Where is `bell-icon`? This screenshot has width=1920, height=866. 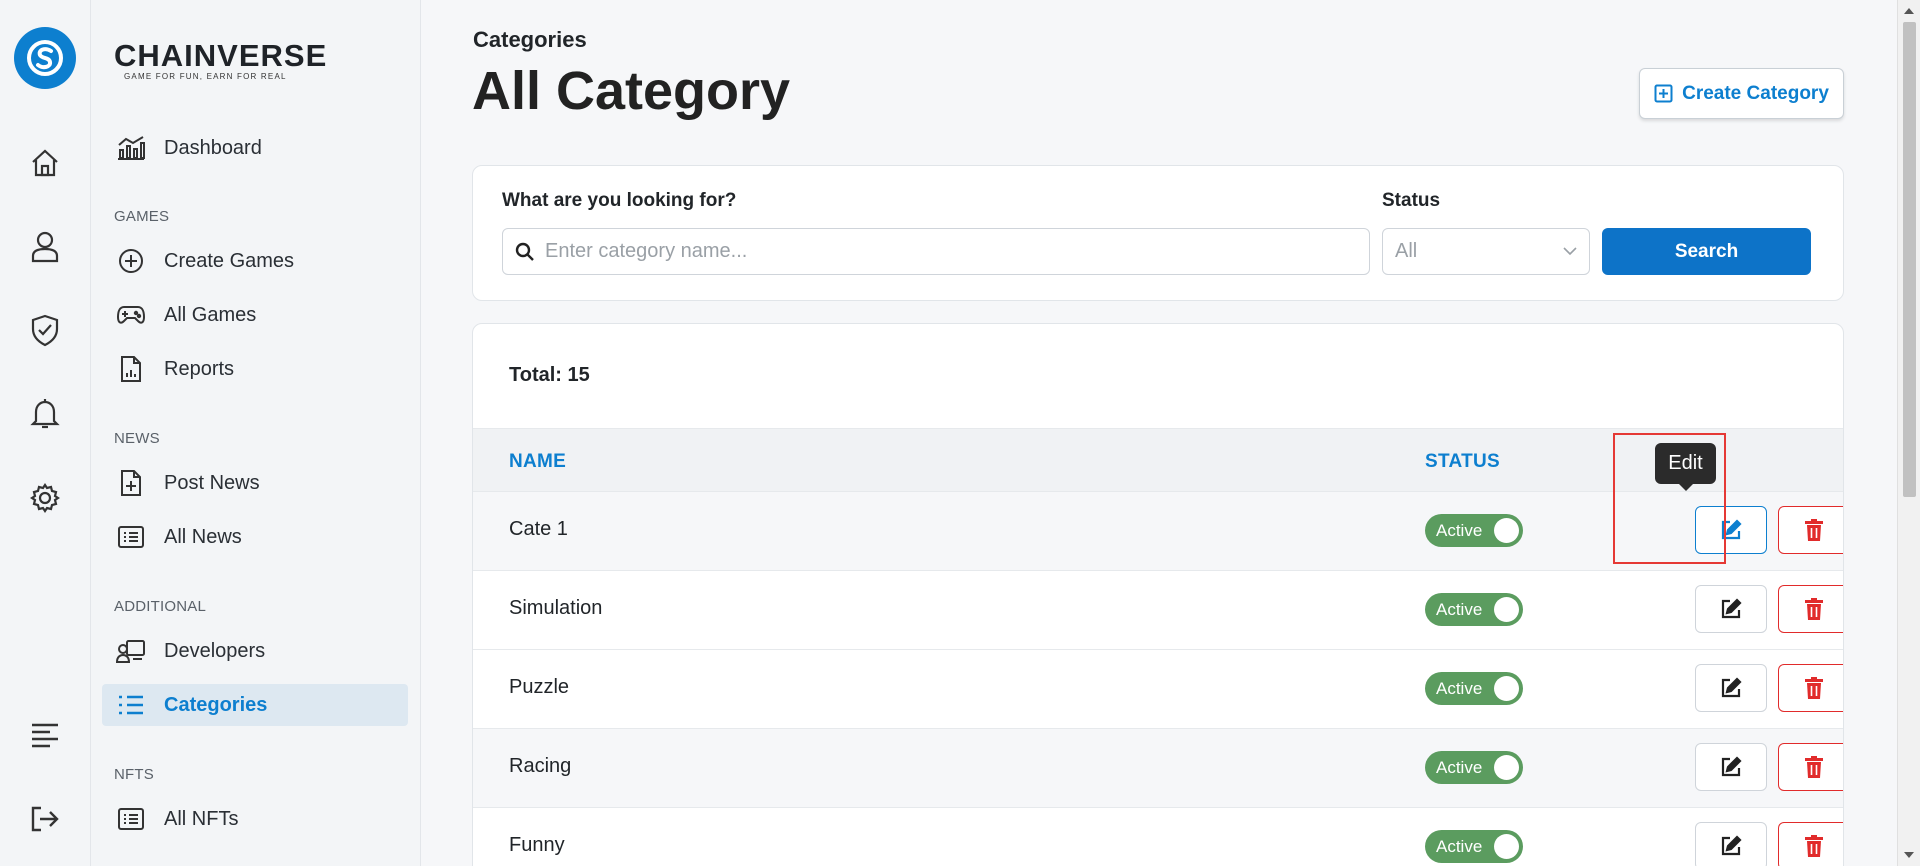
bell-icon is located at coordinates (45, 414).